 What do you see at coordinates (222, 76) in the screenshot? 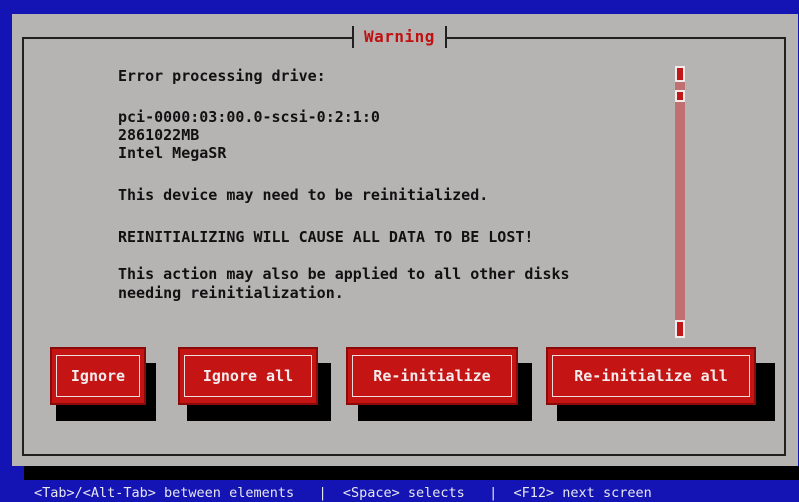
I see `message-line-error-heading: Error processing drive:` at bounding box center [222, 76].